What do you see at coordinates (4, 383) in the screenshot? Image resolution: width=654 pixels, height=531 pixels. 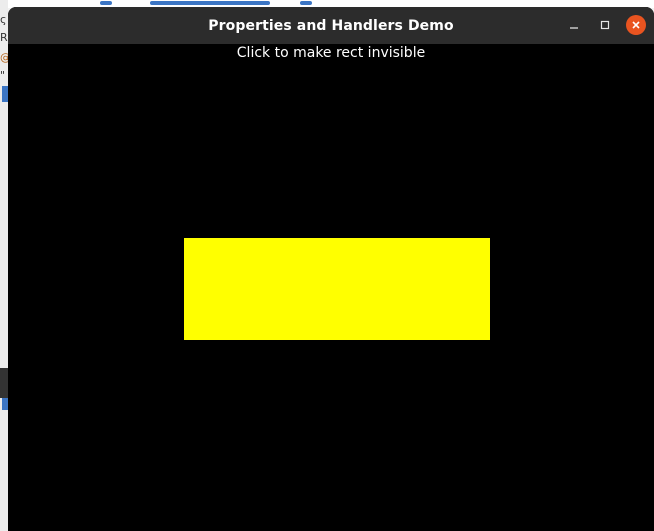 I see `background-panel` at bounding box center [4, 383].